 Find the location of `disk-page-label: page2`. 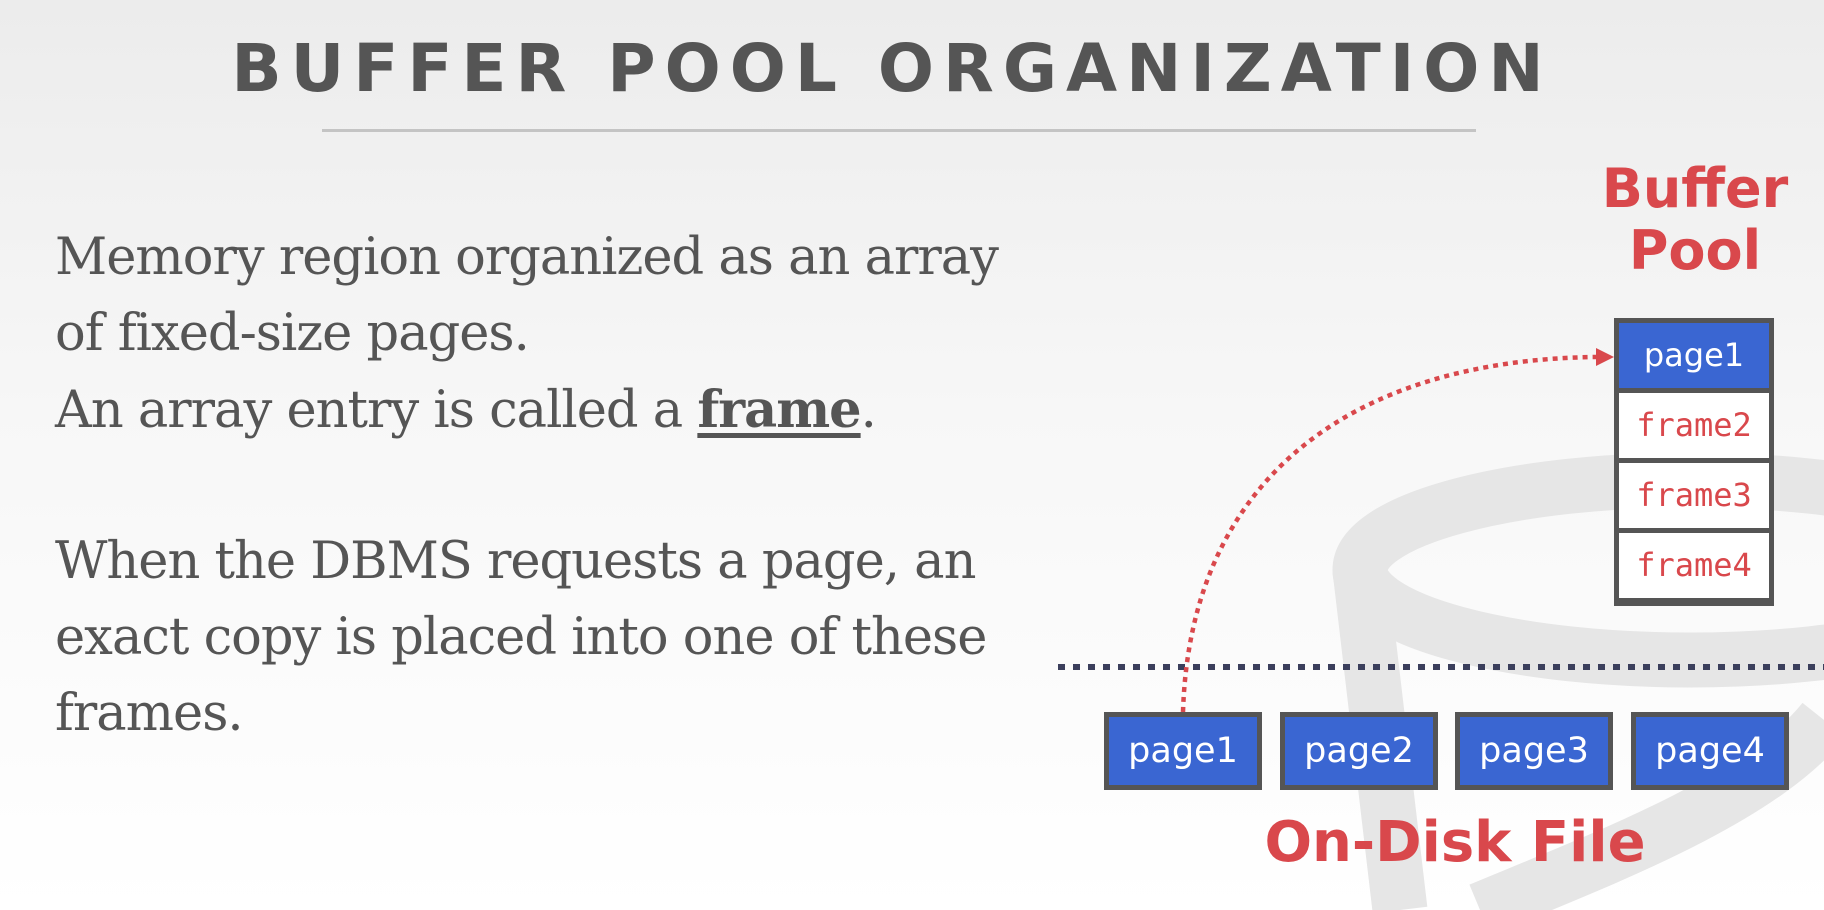

disk-page-label: page2 is located at coordinates (1359, 751).